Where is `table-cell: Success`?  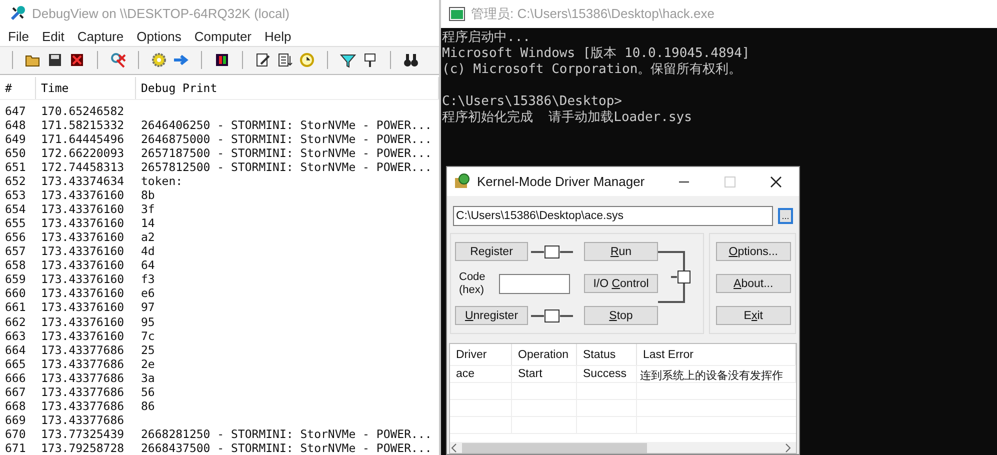 table-cell: Success is located at coordinates (607, 374).